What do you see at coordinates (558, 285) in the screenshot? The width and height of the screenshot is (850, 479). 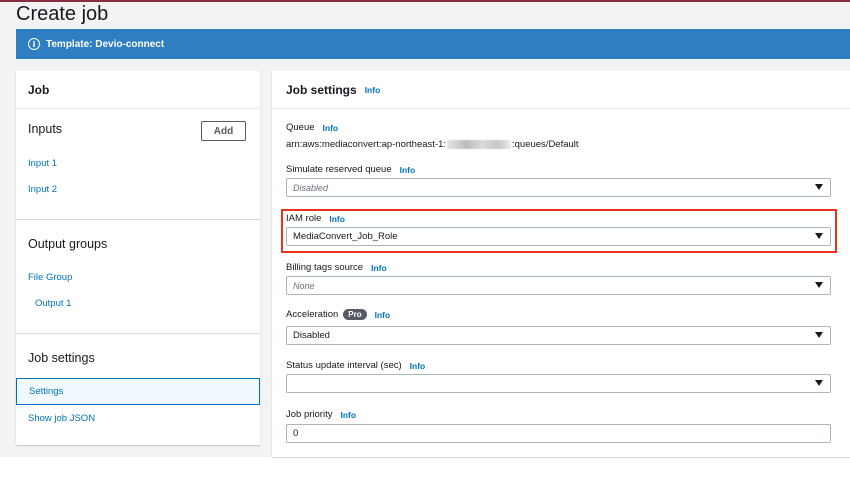 I see `billing-tags-source-select: None` at bounding box center [558, 285].